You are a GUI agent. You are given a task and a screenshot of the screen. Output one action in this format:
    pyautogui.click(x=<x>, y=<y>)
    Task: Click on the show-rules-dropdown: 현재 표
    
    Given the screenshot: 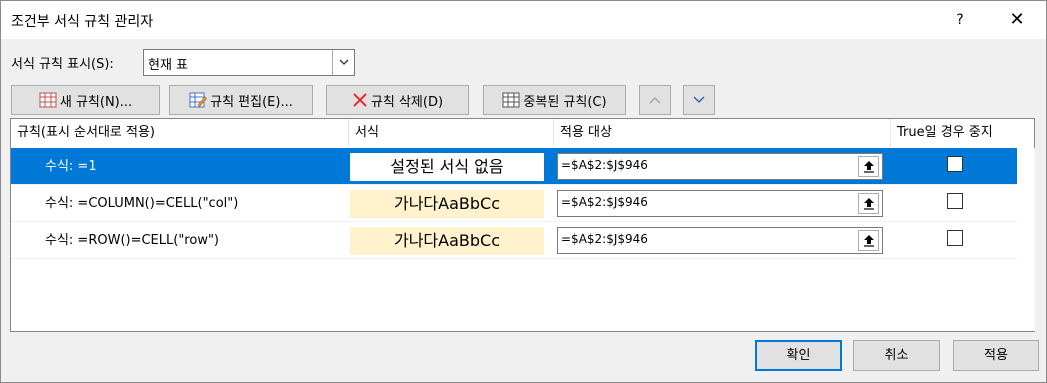 What is the action you would take?
    pyautogui.click(x=249, y=62)
    